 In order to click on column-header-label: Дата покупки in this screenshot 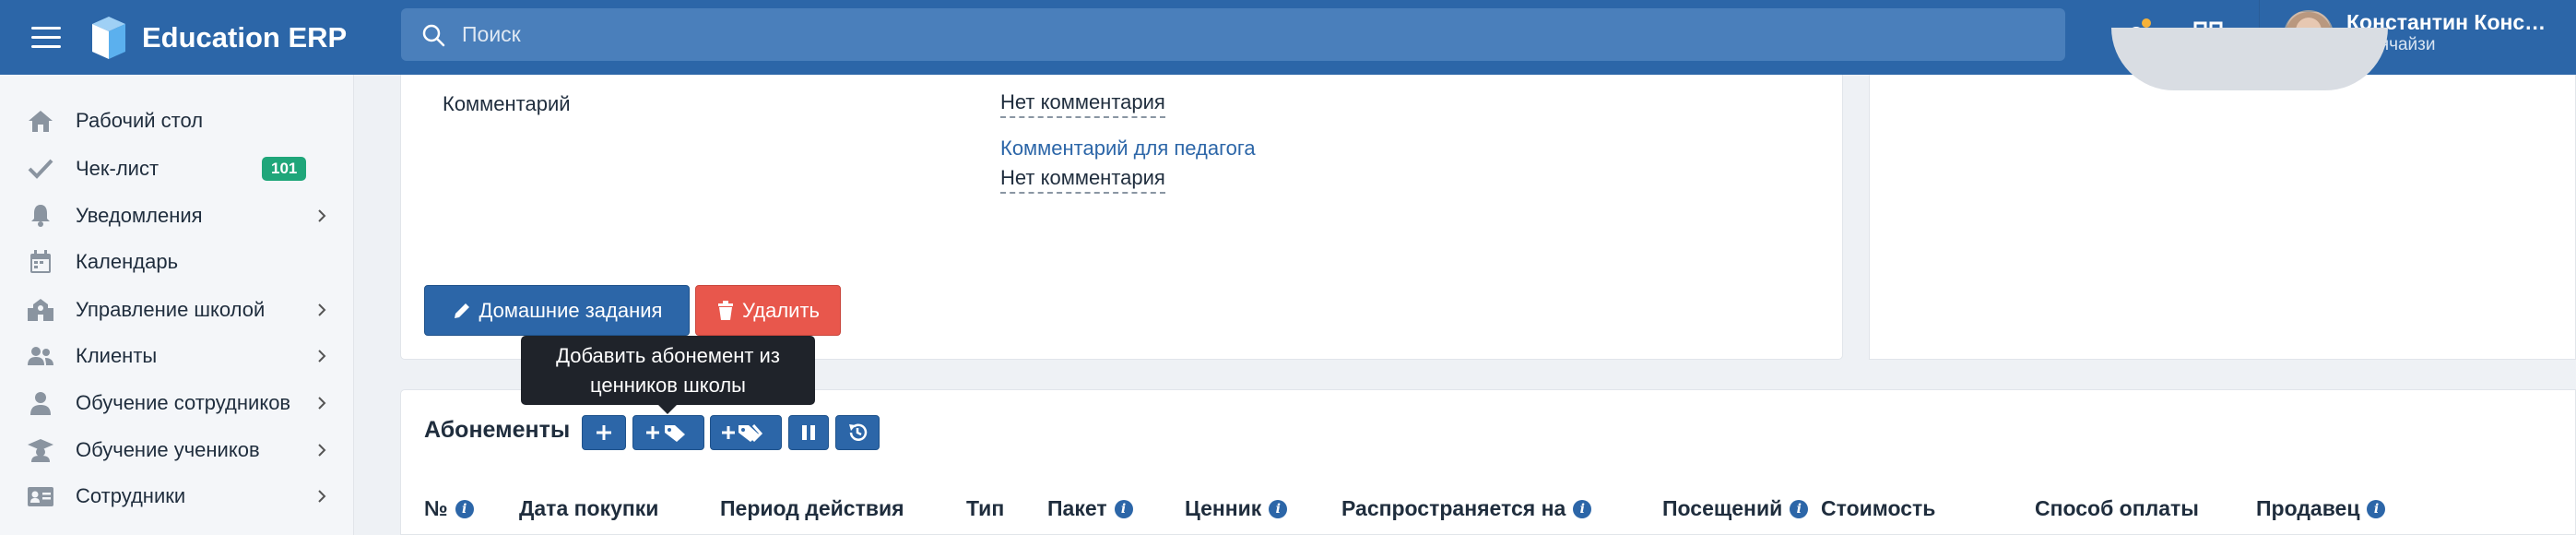, I will do `click(589, 508)`.